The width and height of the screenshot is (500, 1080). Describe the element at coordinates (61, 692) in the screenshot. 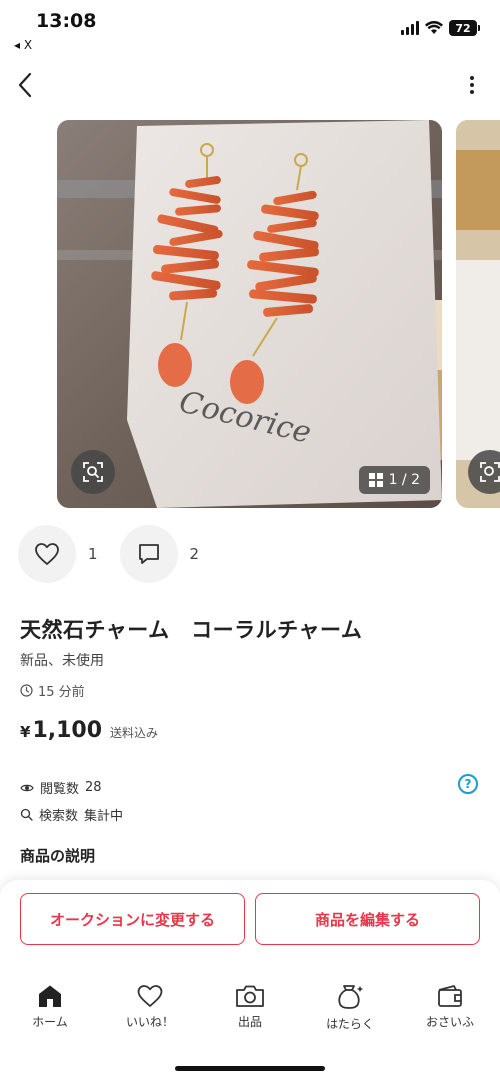

I see `posted-time-text: 15 分前` at that location.